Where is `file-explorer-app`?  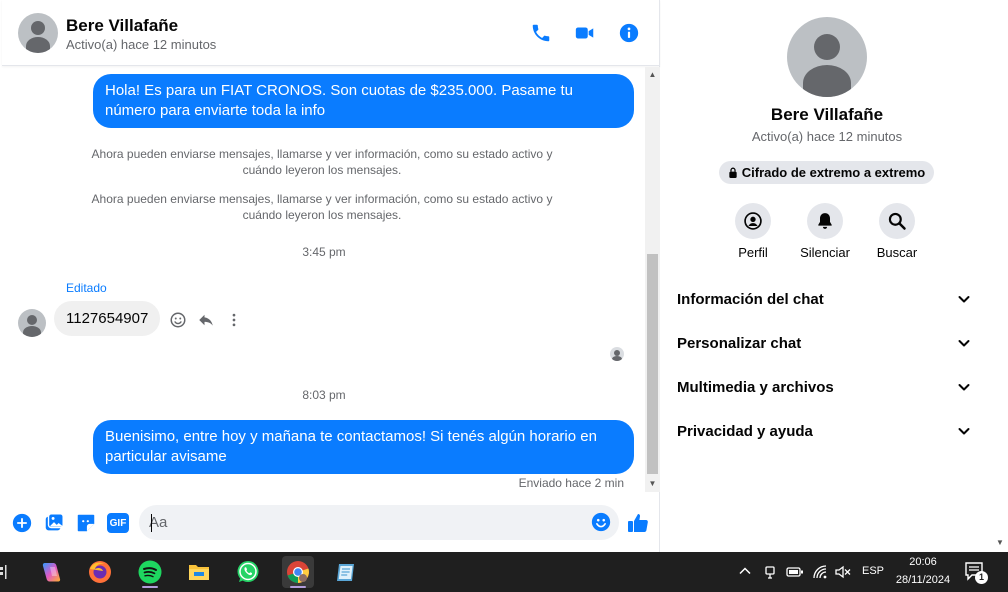 file-explorer-app is located at coordinates (199, 572).